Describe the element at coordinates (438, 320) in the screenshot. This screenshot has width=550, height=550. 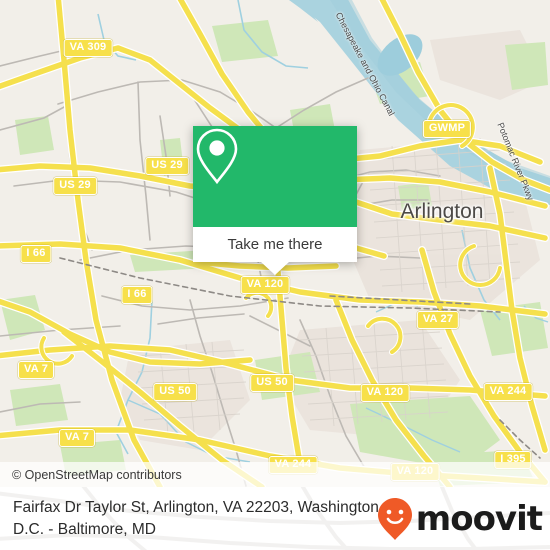
I see `road-shield-va-27: VA 27` at that location.